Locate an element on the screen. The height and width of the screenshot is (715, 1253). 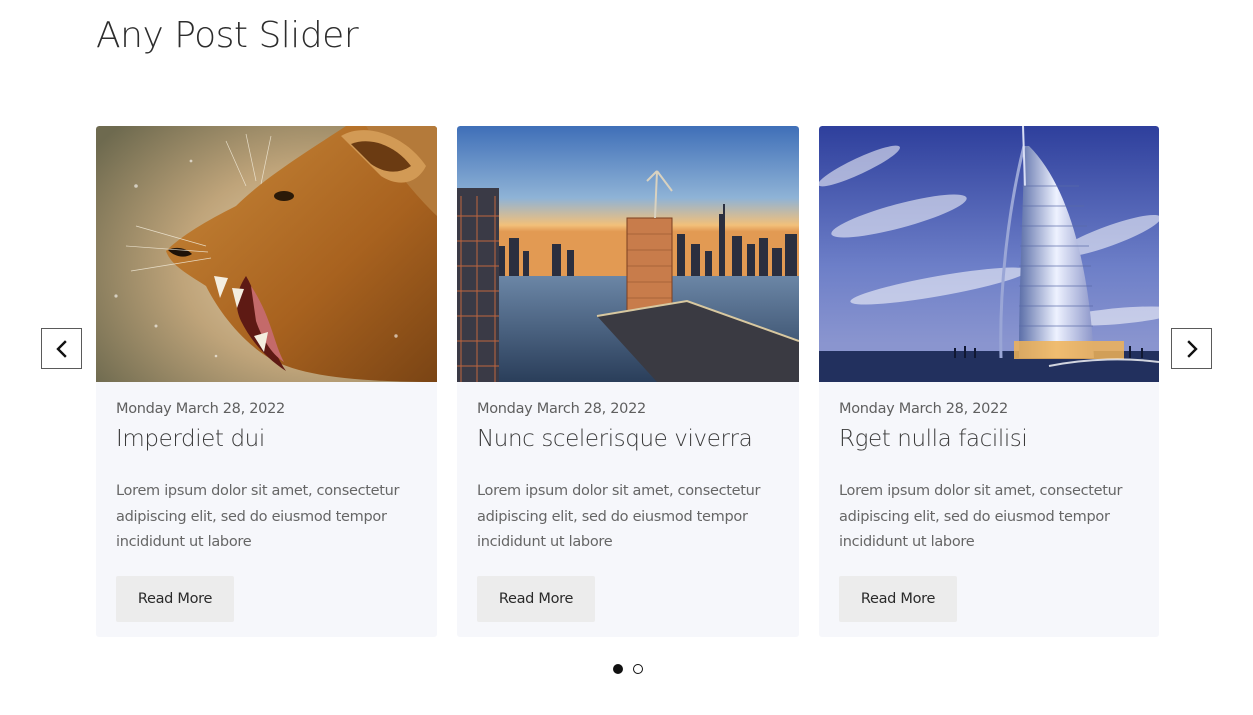
post-title: Nunc scelerisque viverra is located at coordinates (615, 439).